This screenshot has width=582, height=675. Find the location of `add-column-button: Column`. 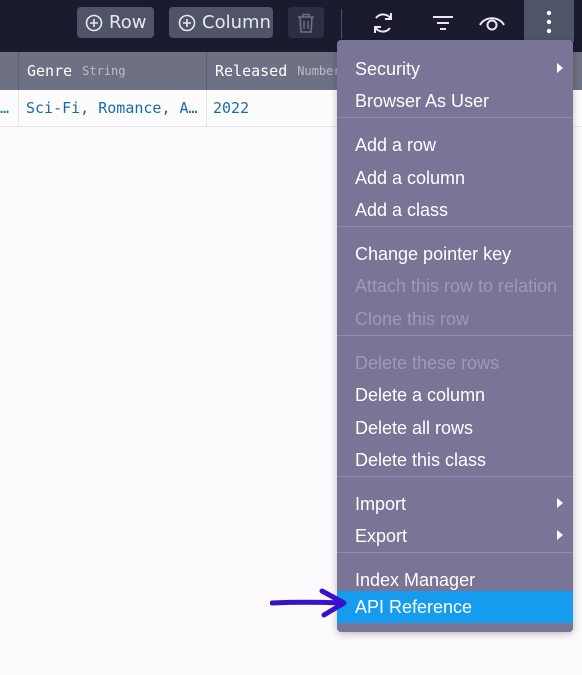

add-column-button: Column is located at coordinates (221, 22).